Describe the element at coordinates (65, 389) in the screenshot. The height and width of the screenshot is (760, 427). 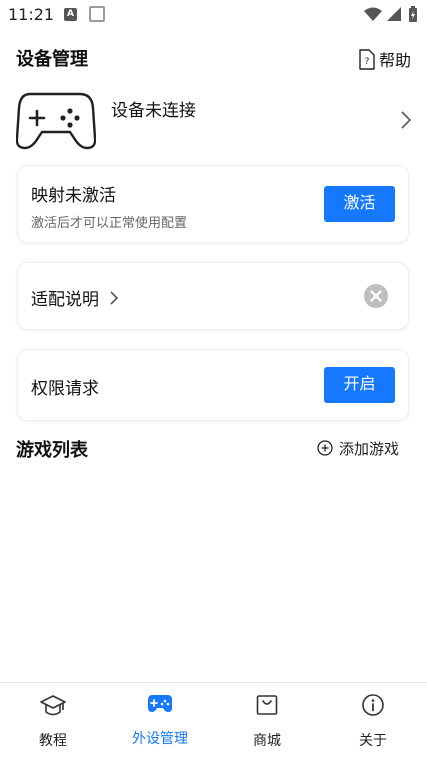
I see `permission-title: 权限请求` at that location.